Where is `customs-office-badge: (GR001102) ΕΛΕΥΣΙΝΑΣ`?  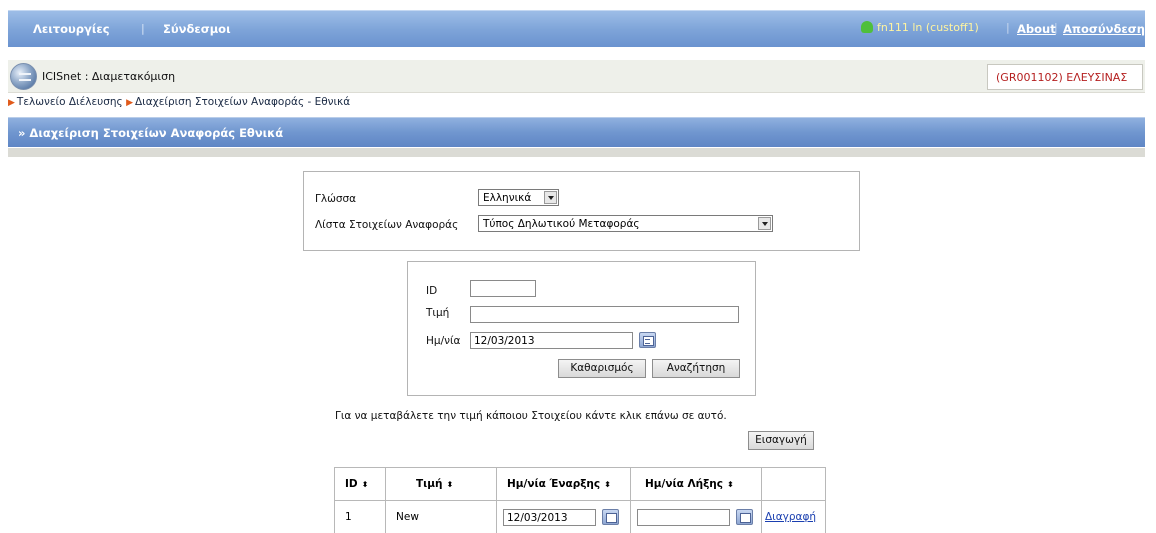 customs-office-badge: (GR001102) ΕΛΕΥΣΙΝΑΣ is located at coordinates (1065, 77).